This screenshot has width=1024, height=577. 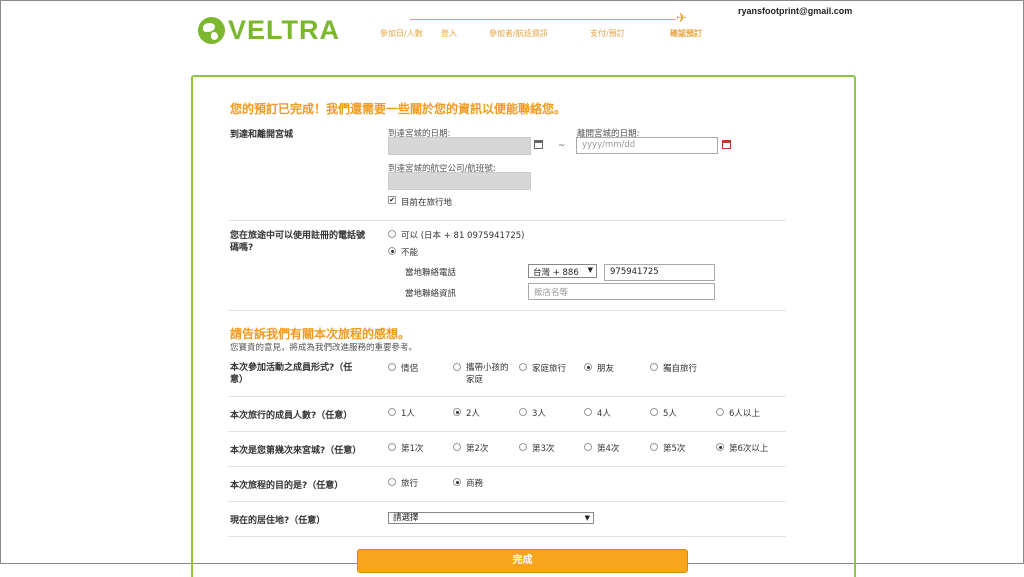 I want to click on companion-option: 獨自旅行, so click(x=680, y=369).